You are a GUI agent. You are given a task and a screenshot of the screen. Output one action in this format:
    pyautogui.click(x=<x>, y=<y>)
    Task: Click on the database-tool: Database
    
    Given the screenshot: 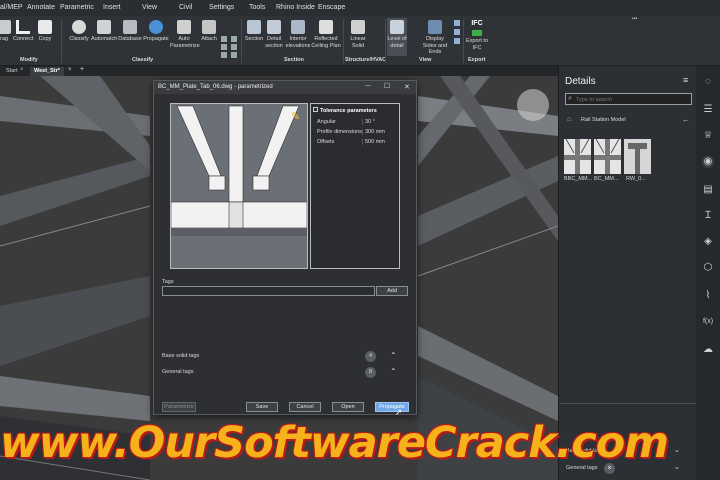 What is the action you would take?
    pyautogui.click(x=130, y=30)
    